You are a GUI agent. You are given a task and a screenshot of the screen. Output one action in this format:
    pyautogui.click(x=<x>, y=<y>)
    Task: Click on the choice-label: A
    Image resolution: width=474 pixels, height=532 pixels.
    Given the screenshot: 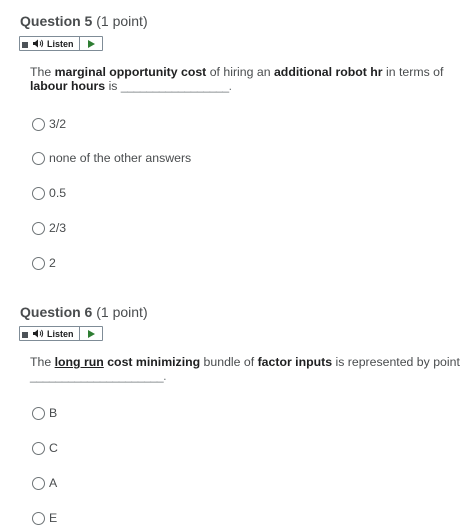 What is the action you would take?
    pyautogui.click(x=53, y=483)
    